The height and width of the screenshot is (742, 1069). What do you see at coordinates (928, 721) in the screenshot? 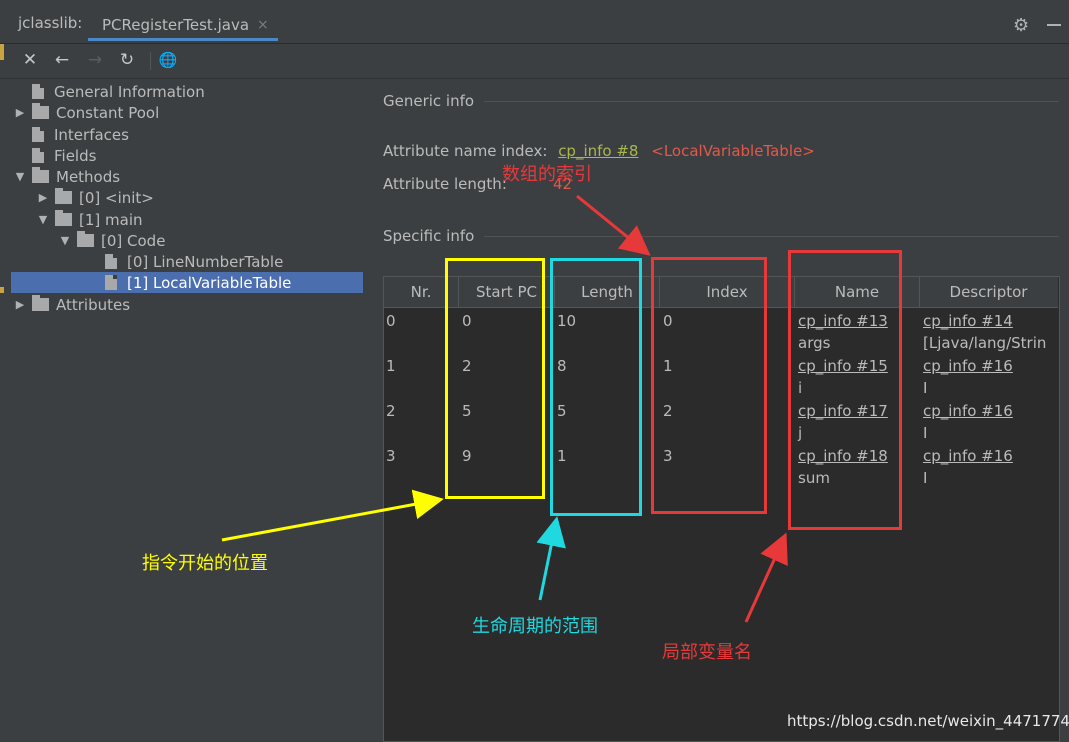
I see `watermark: https://blog.csdn.net/weixin_44717746` at bounding box center [928, 721].